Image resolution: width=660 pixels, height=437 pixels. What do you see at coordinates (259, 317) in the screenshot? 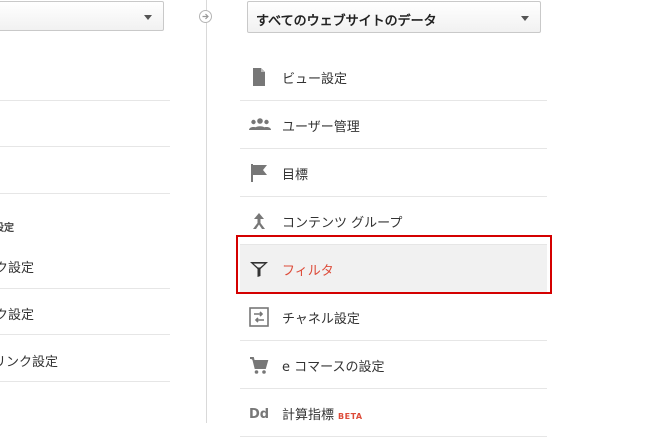
I see `channel-settings-icon` at bounding box center [259, 317].